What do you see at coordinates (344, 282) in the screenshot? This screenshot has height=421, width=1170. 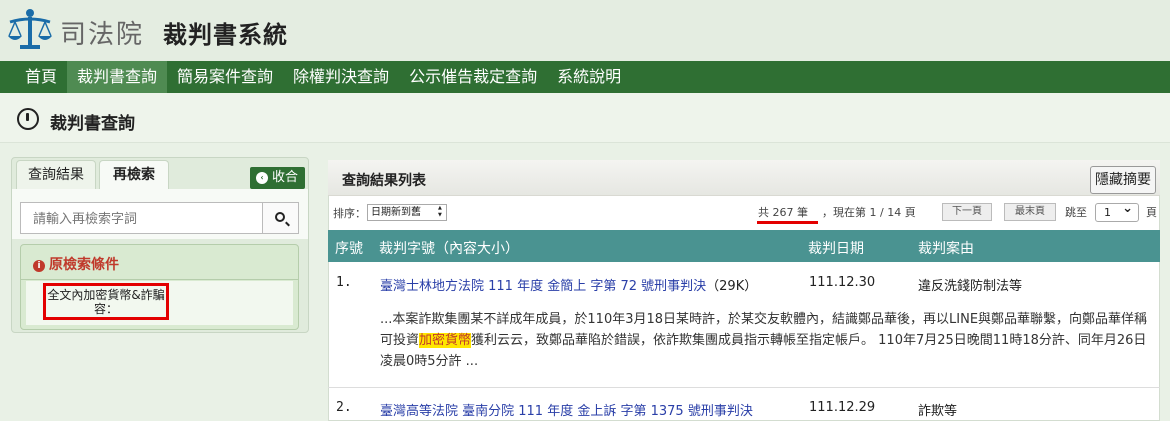 I see `row-1-number: 1.` at bounding box center [344, 282].